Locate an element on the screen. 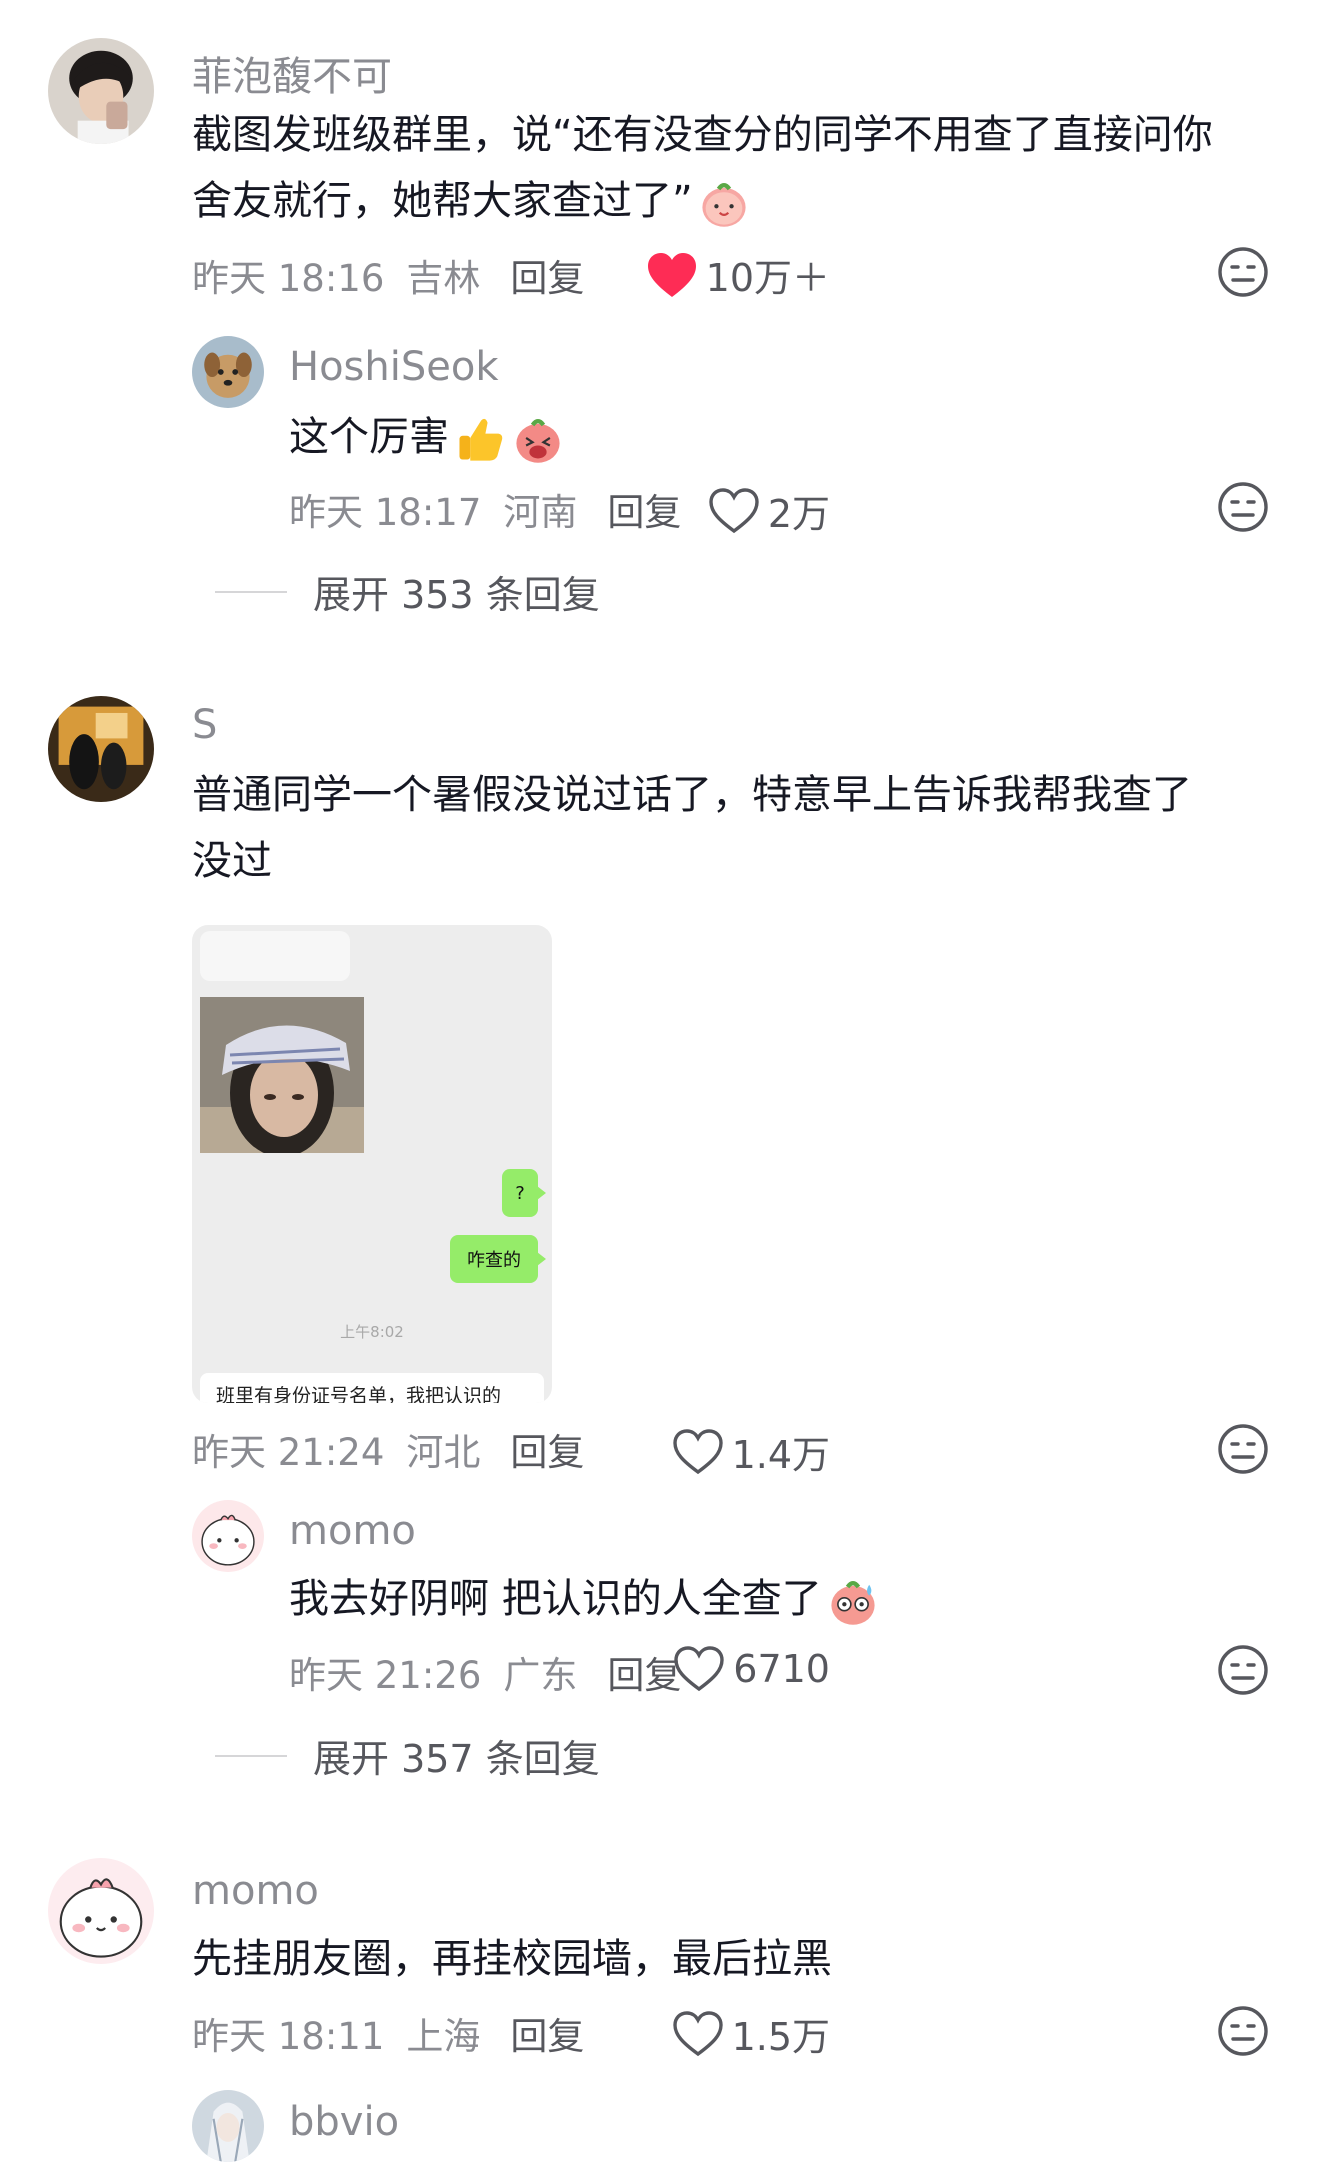 The image size is (1320, 2165). chat-timestamp: 上午8:02 is located at coordinates (372, 1332).